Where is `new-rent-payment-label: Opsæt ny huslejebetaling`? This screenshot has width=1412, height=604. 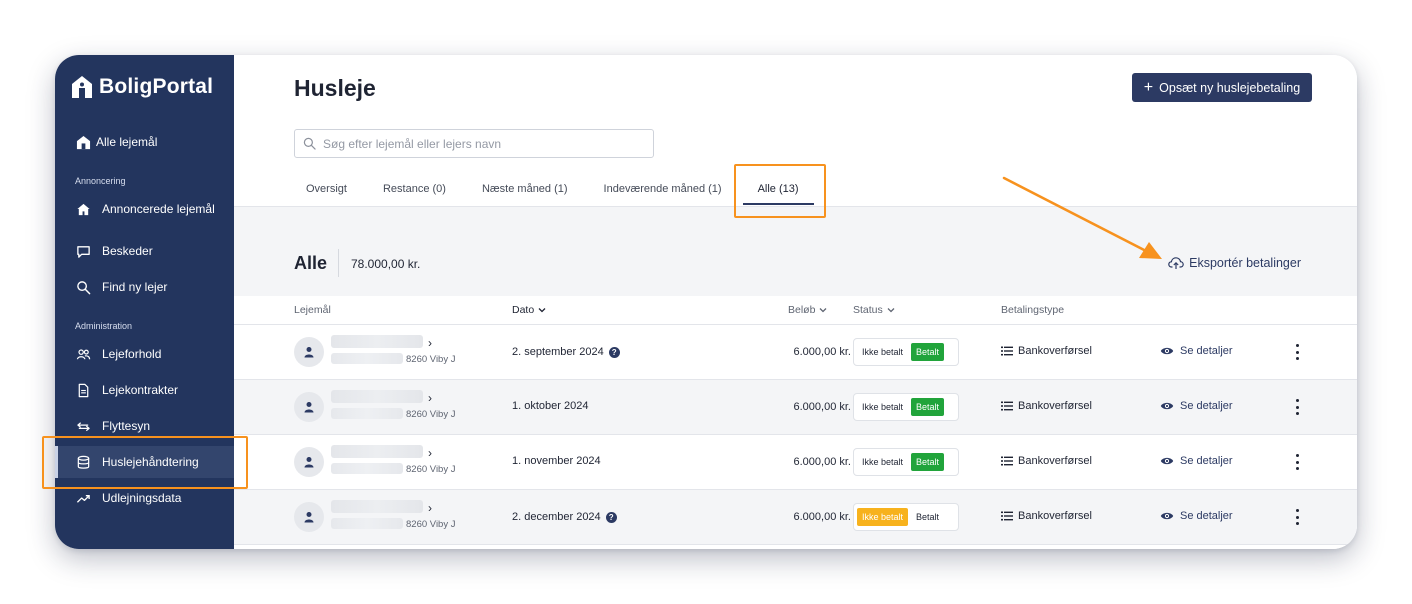
new-rent-payment-label: Opsæt ny huslejebetaling is located at coordinates (1230, 87).